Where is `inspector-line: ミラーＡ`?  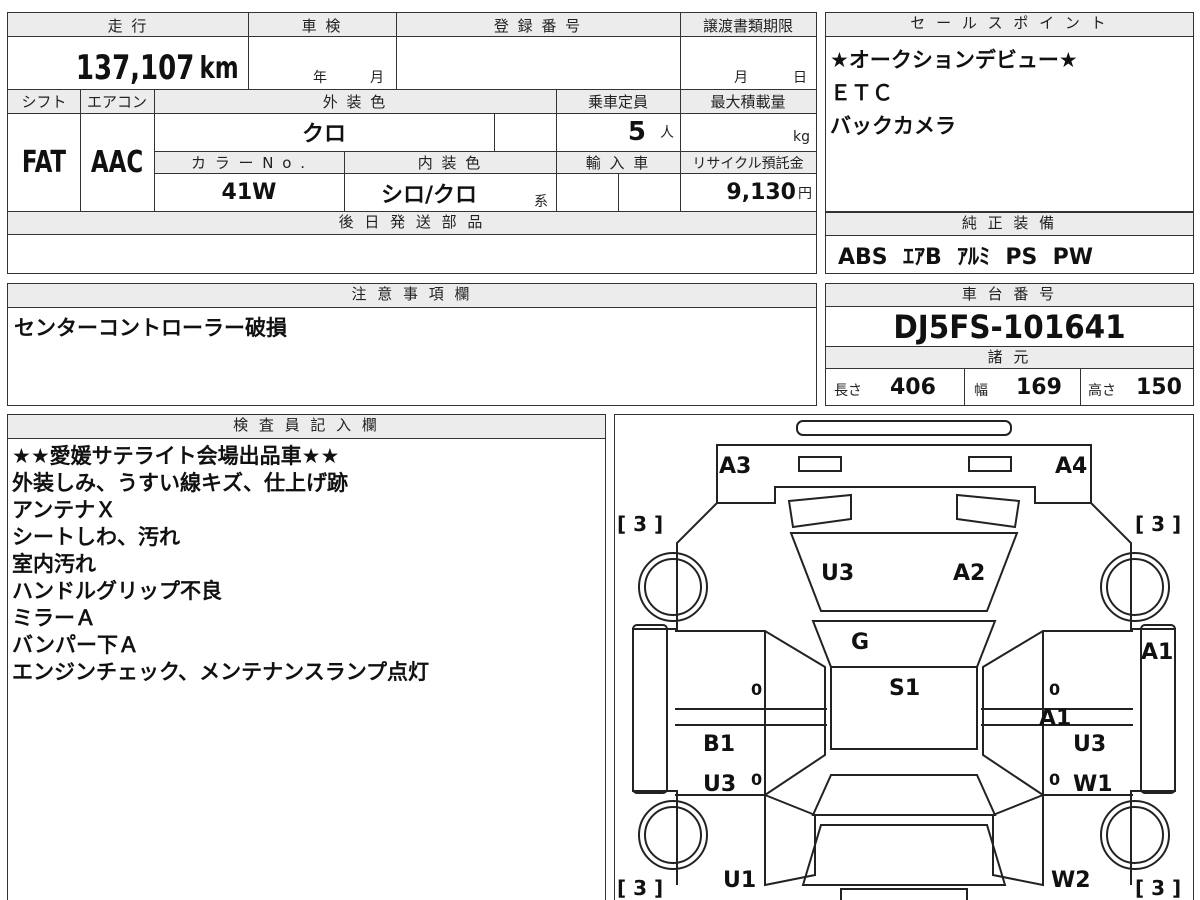 inspector-line: ミラーＡ is located at coordinates (54, 618).